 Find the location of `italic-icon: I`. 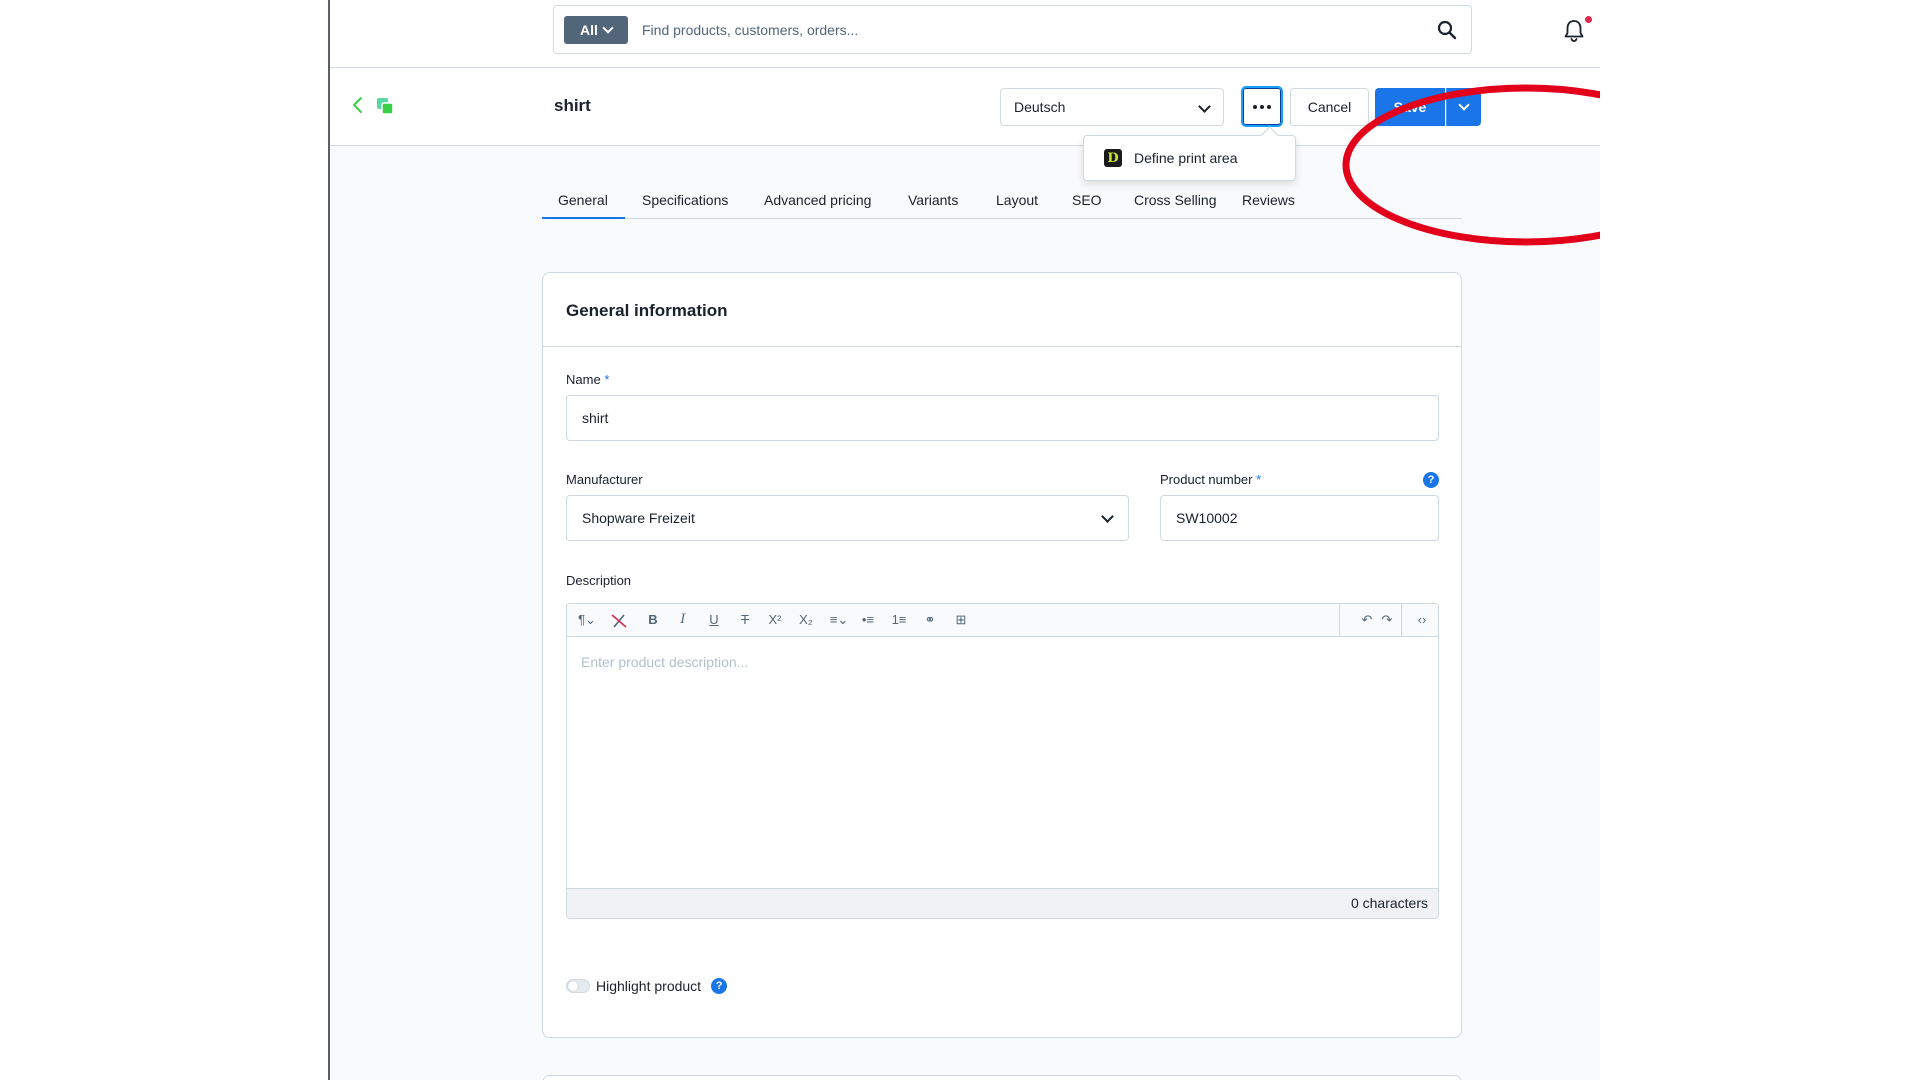

italic-icon: I is located at coordinates (683, 620).